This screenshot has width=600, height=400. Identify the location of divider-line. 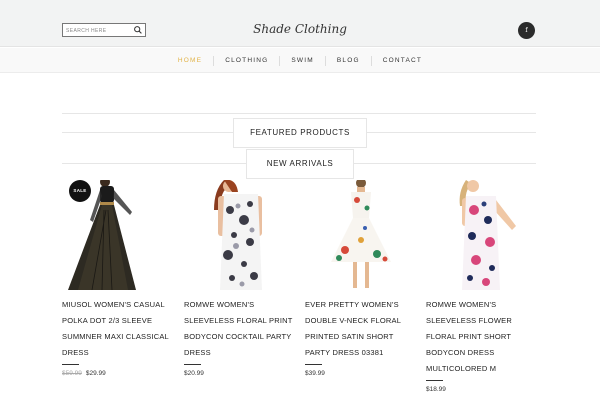
(299, 113).